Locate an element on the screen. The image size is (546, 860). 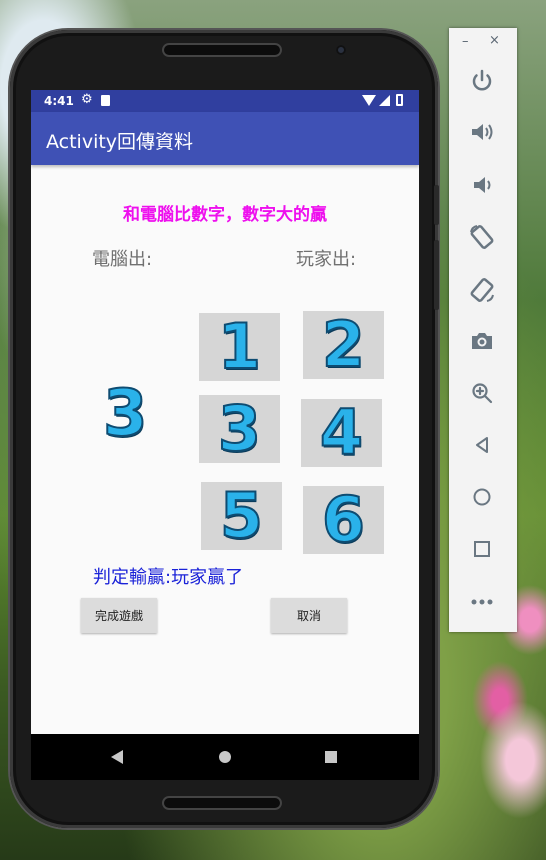
status-bar: 4:41 ⚙ is located at coordinates (225, 101).